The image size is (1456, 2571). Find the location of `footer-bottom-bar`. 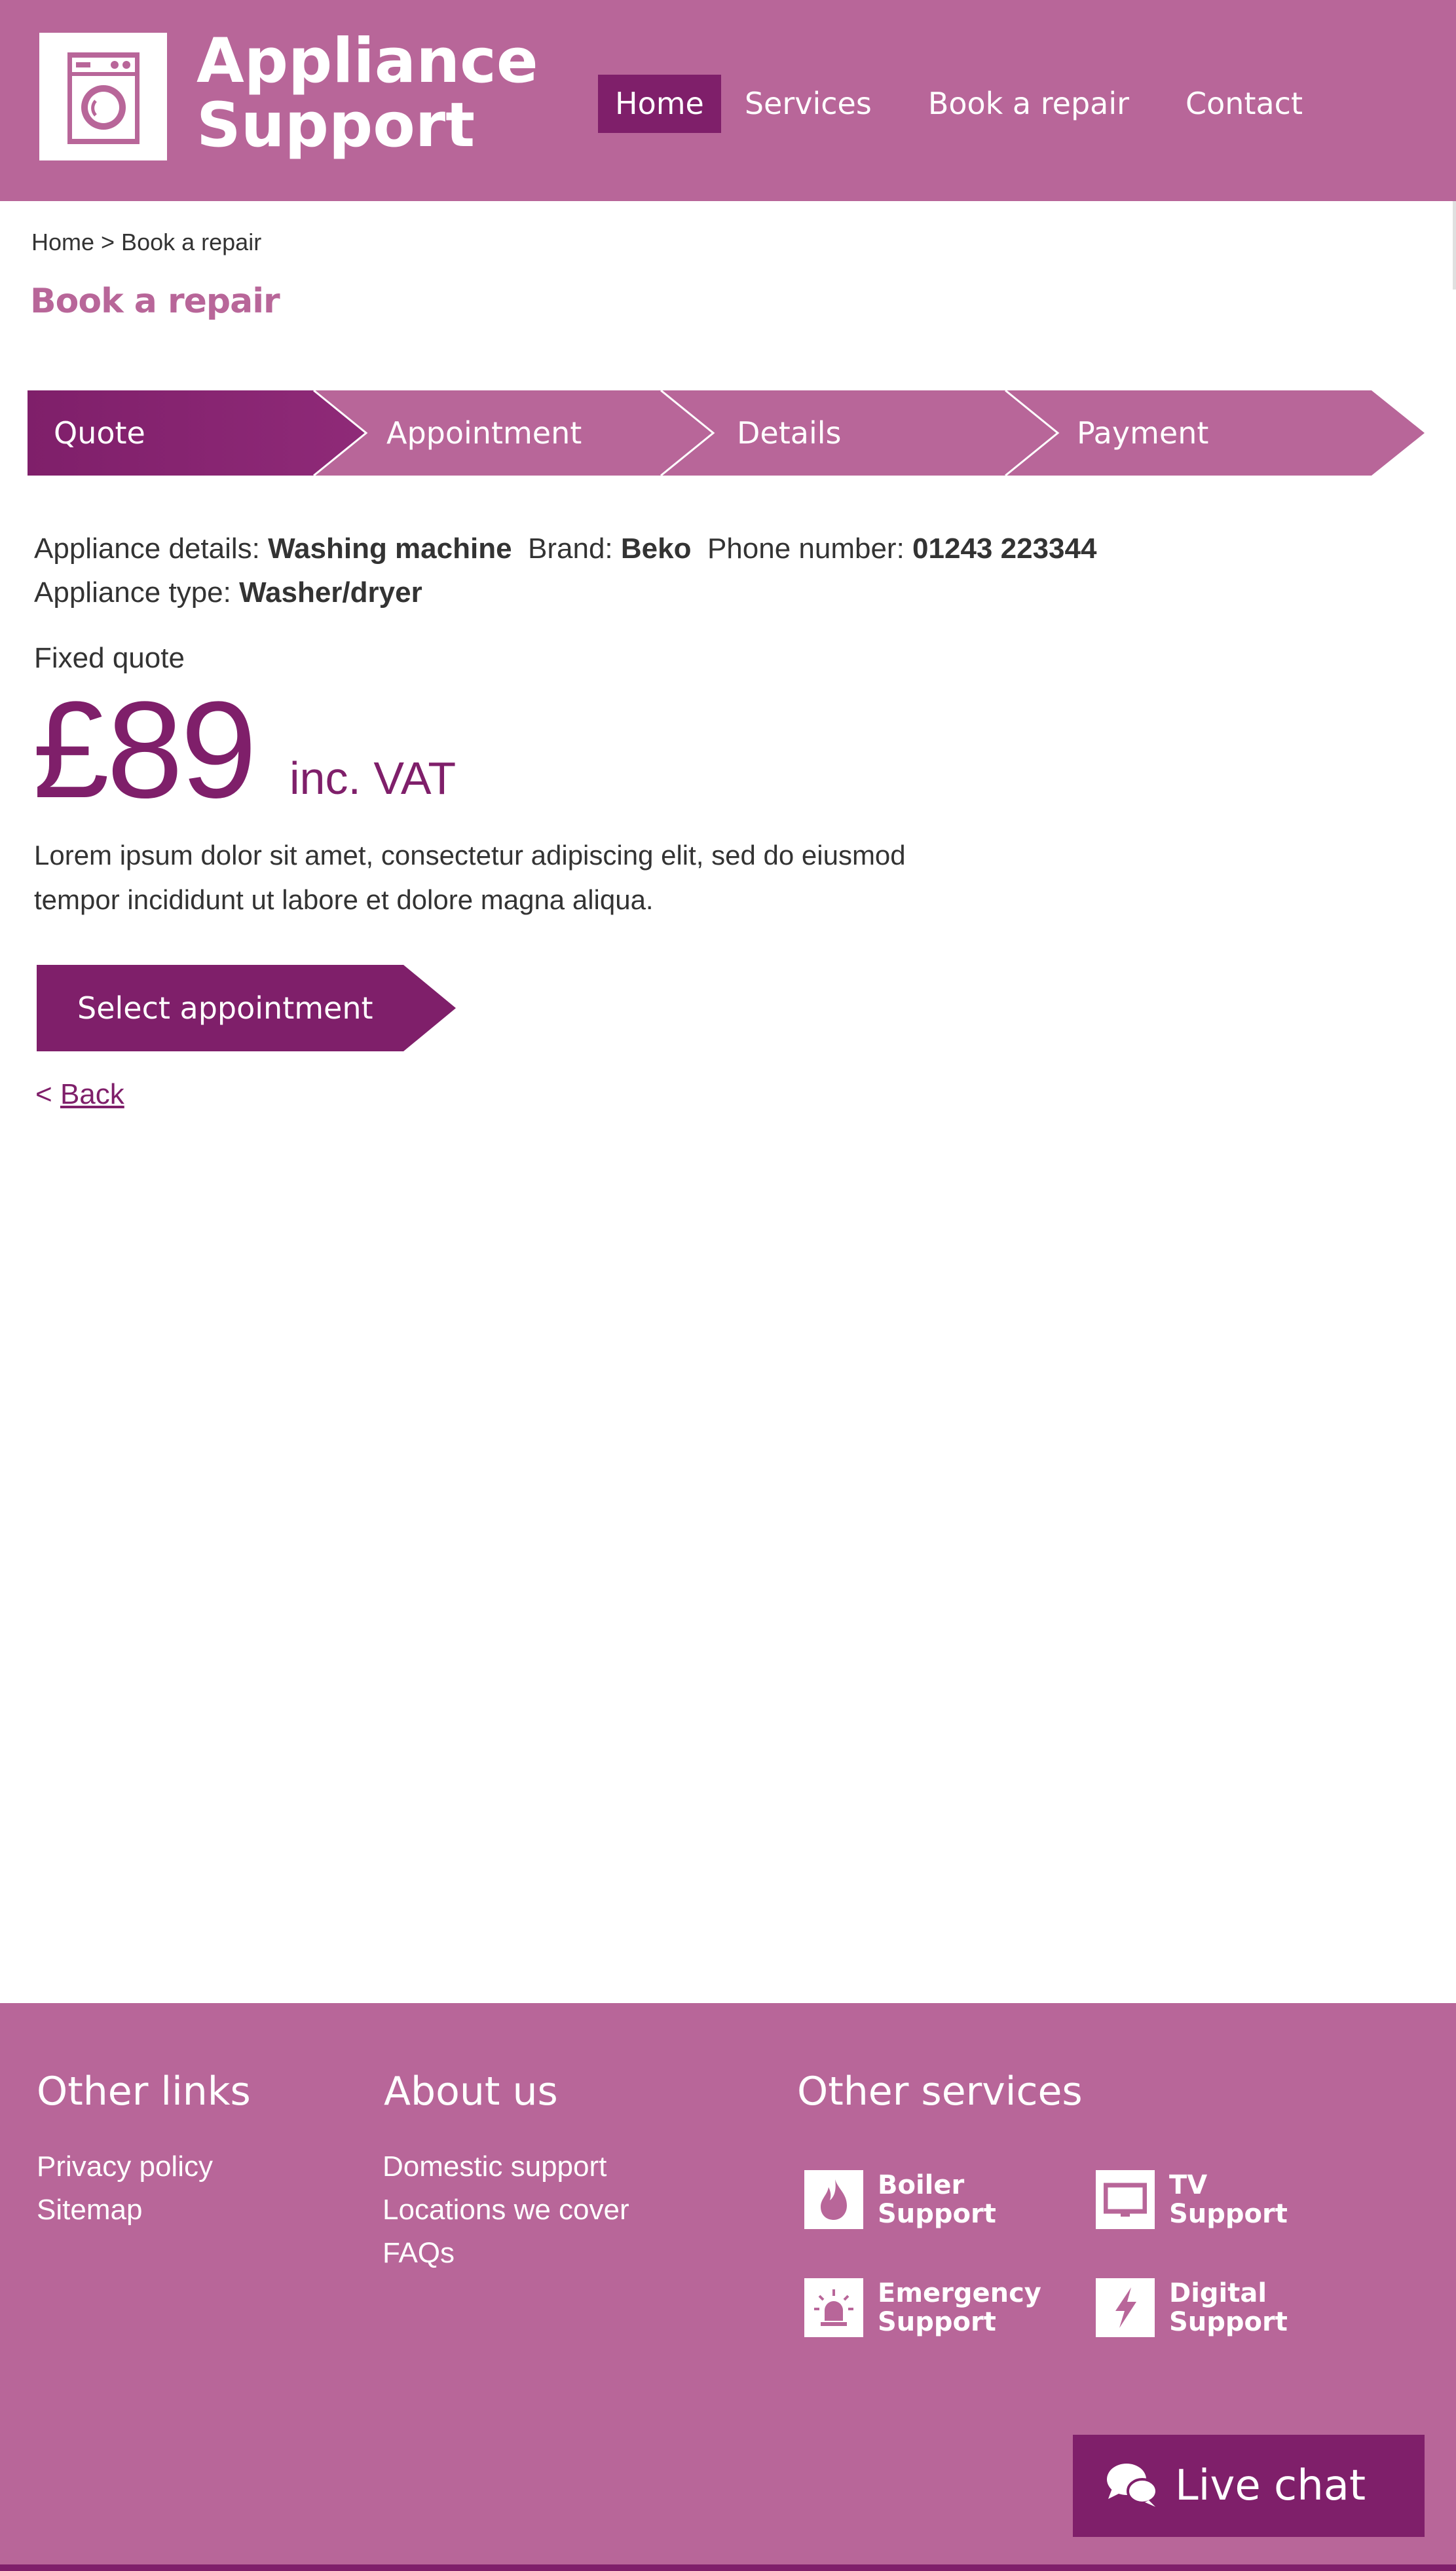

footer-bottom-bar is located at coordinates (728, 2567).